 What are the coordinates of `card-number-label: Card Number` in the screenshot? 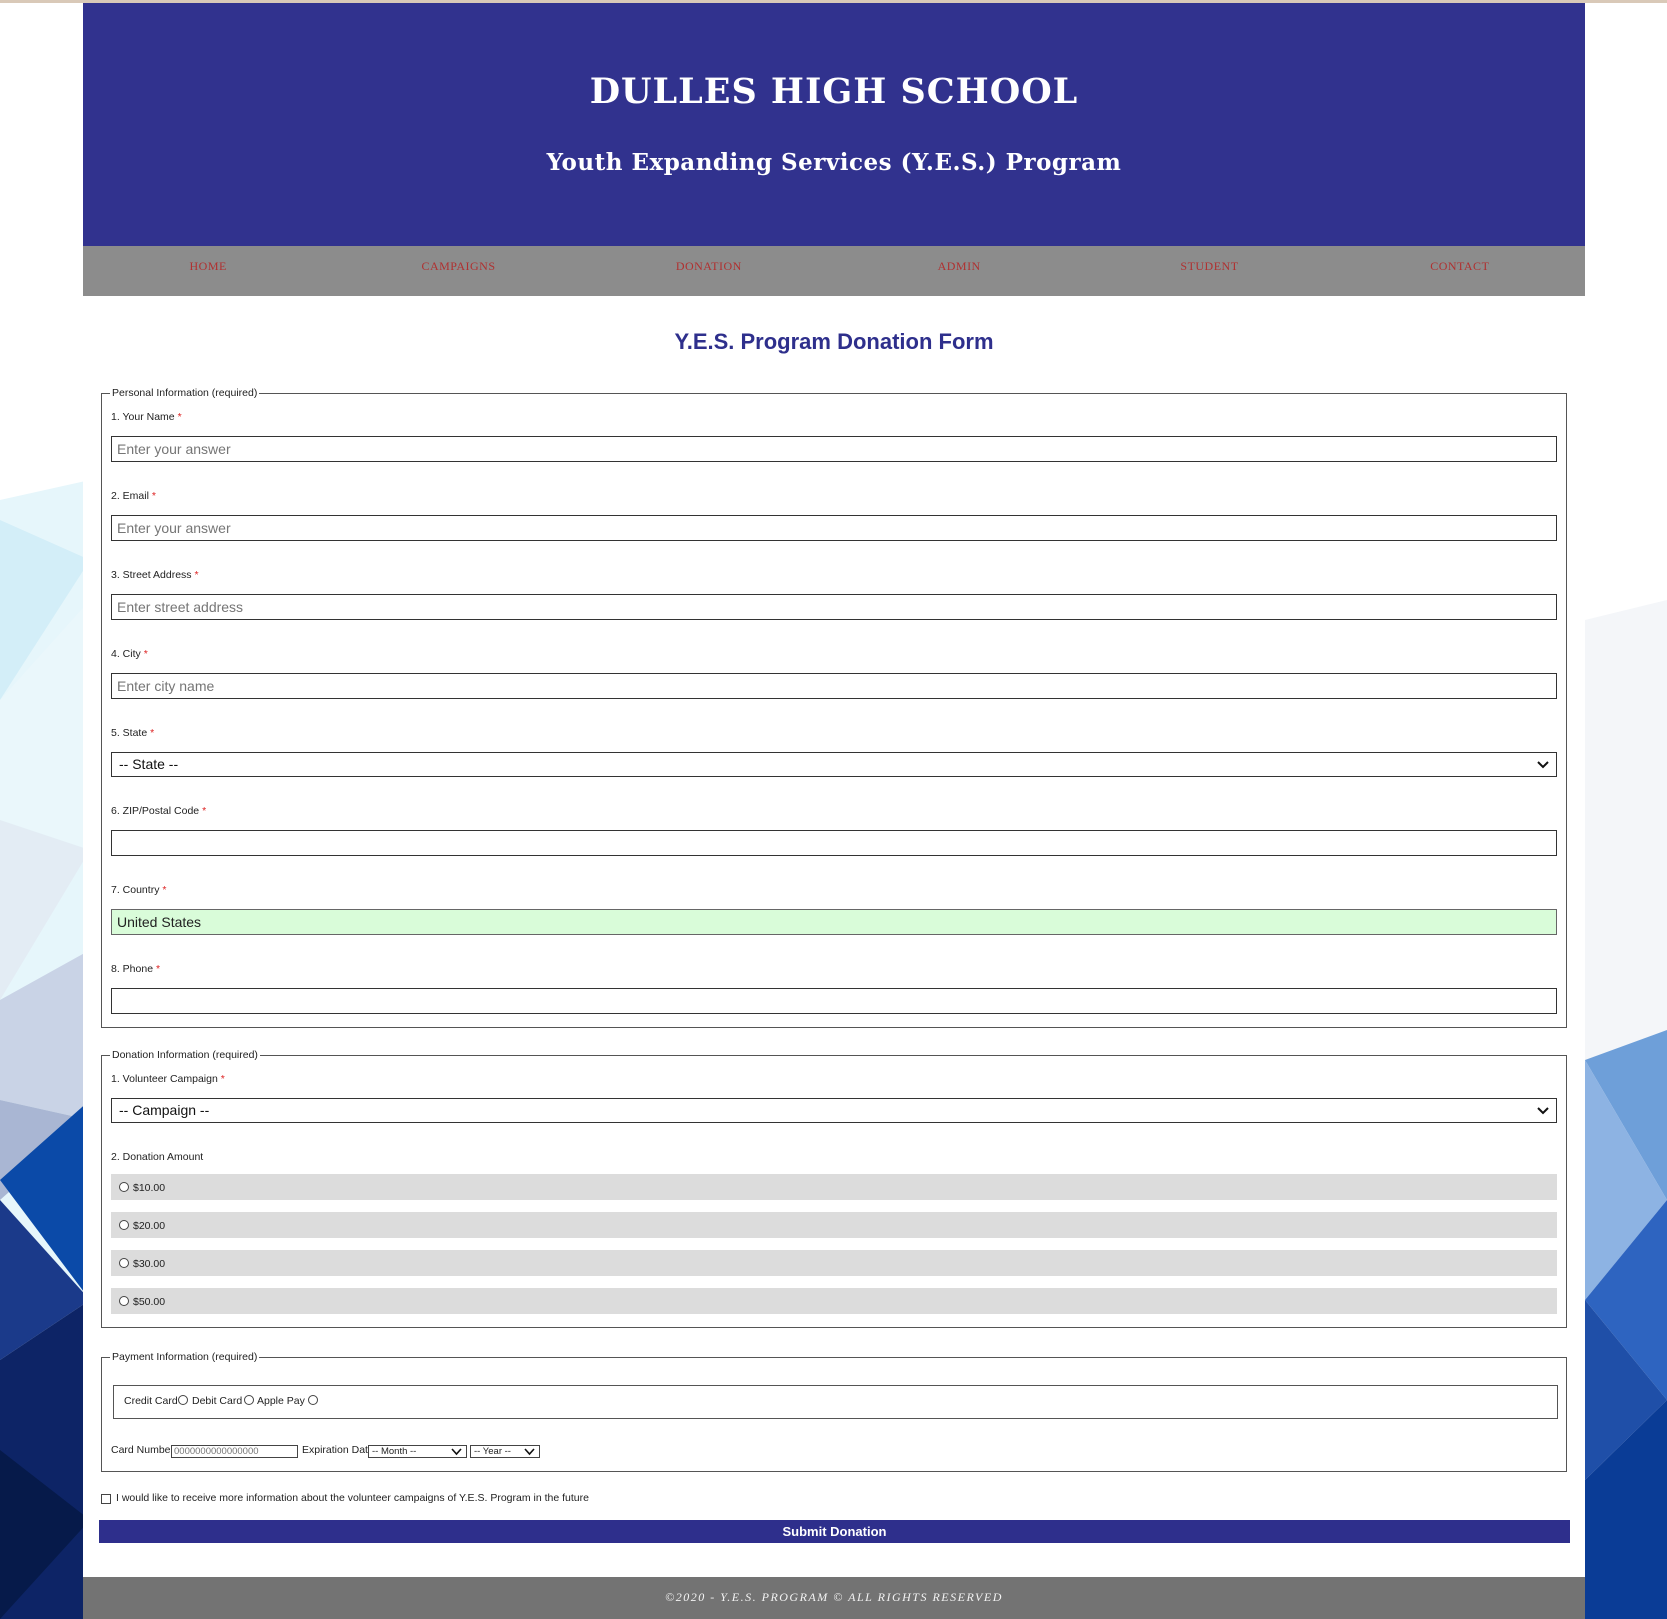 It's located at (143, 1450).